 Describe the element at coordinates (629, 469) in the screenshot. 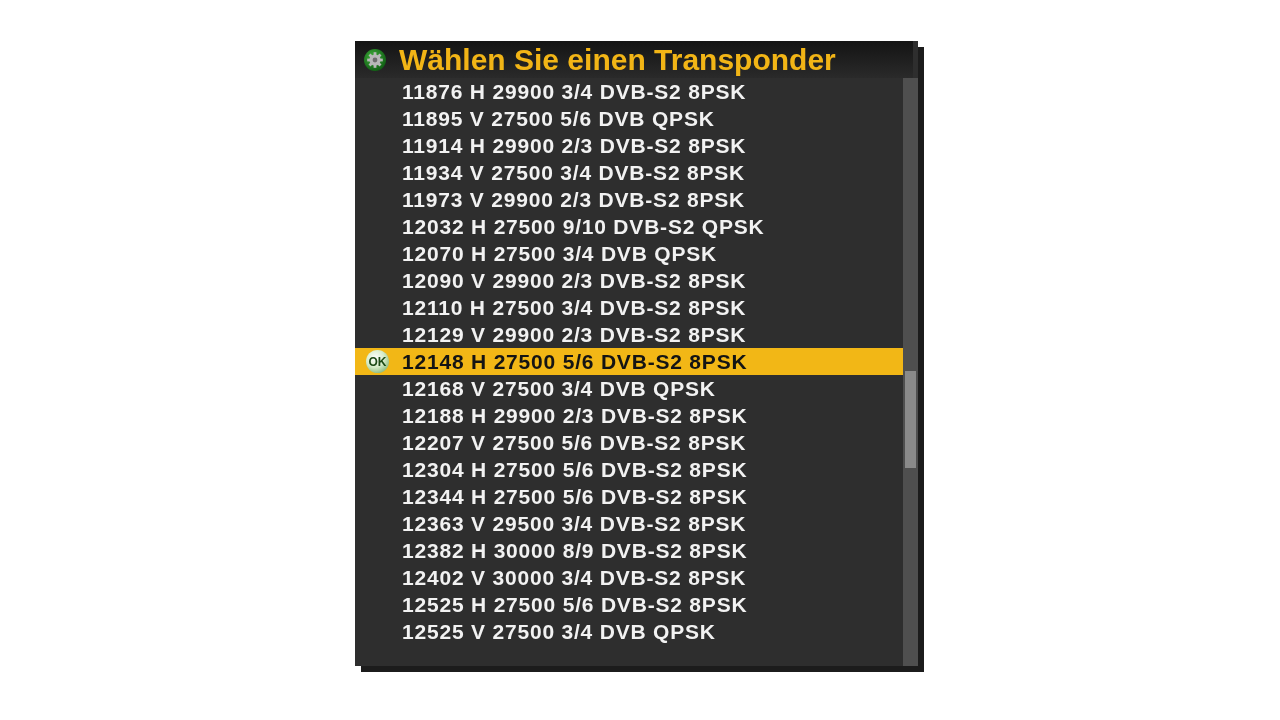

I see `transponder-item: 12304 H 27500 5/6 DVB-S2 8PSK` at that location.